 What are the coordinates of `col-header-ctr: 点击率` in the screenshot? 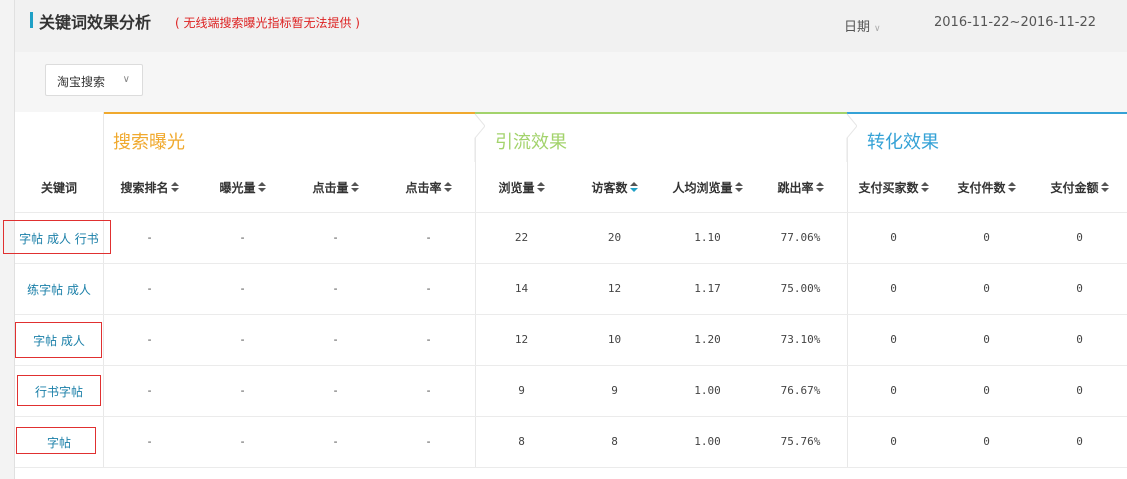 It's located at (428, 187).